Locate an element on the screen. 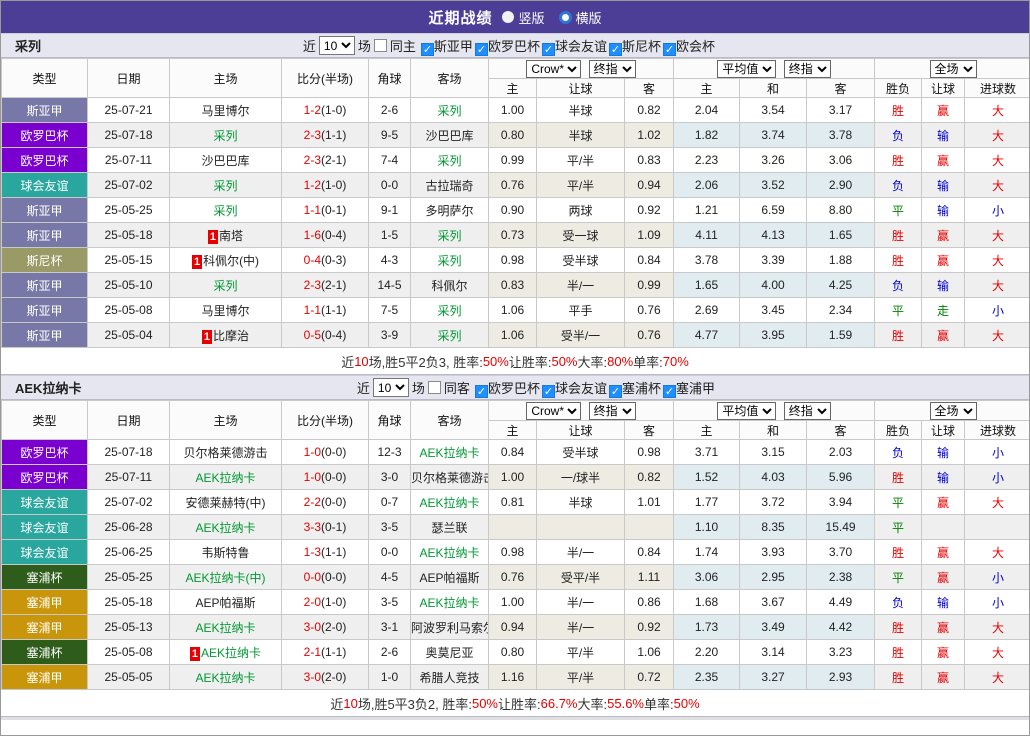  handicap-line: 平/半 is located at coordinates (580, 652).